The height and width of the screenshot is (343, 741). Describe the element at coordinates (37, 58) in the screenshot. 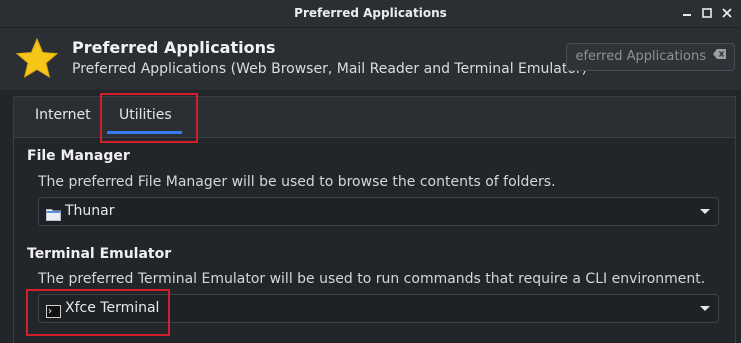

I see `star-icon` at that location.